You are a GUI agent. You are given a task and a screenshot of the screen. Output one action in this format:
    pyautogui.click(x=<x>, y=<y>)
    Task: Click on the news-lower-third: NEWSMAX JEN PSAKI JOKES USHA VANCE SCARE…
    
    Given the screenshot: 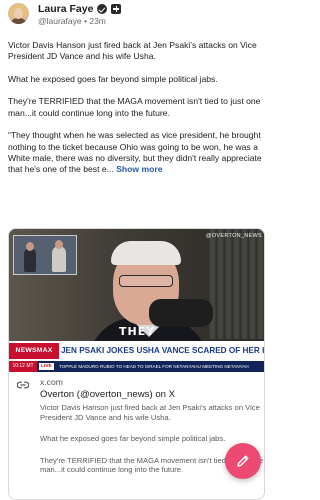 What is the action you would take?
    pyautogui.click(x=136, y=351)
    